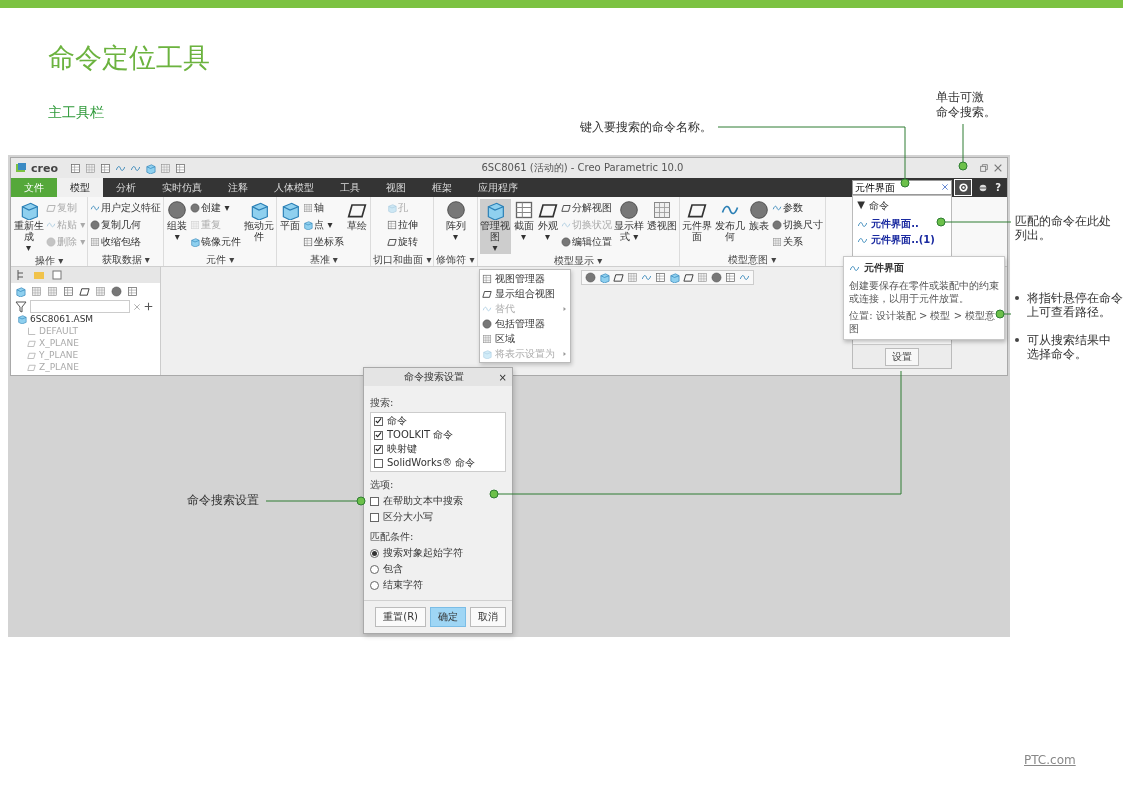 The height and width of the screenshot is (794, 1123). Describe the element at coordinates (752, 259) in the screenshot. I see `group-label: 模型意图 ▾` at that location.